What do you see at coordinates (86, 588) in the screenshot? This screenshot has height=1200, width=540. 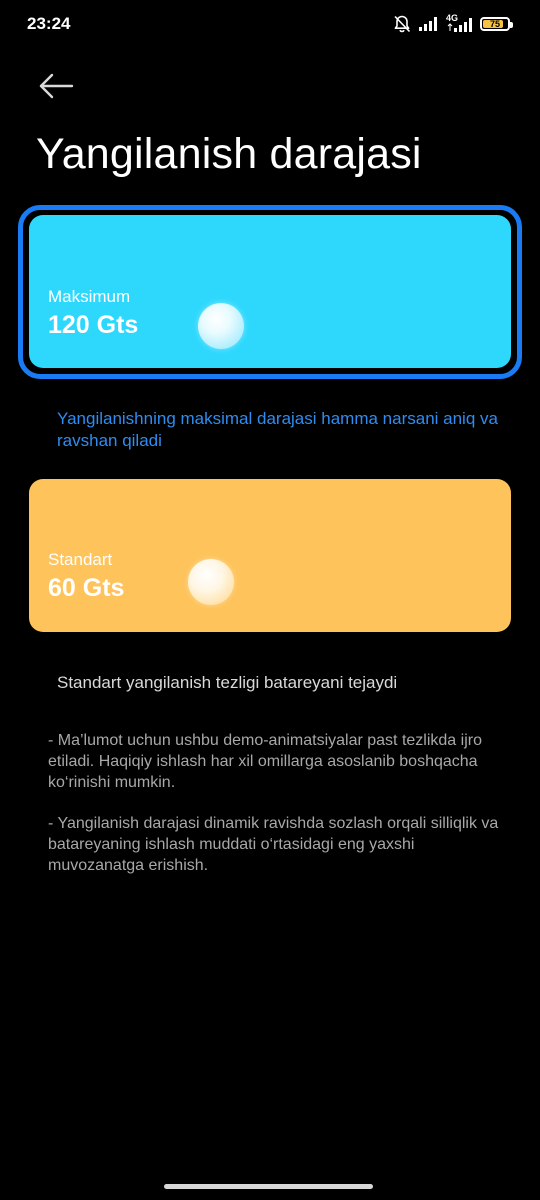 I see `option-value: 60 Gts` at bounding box center [86, 588].